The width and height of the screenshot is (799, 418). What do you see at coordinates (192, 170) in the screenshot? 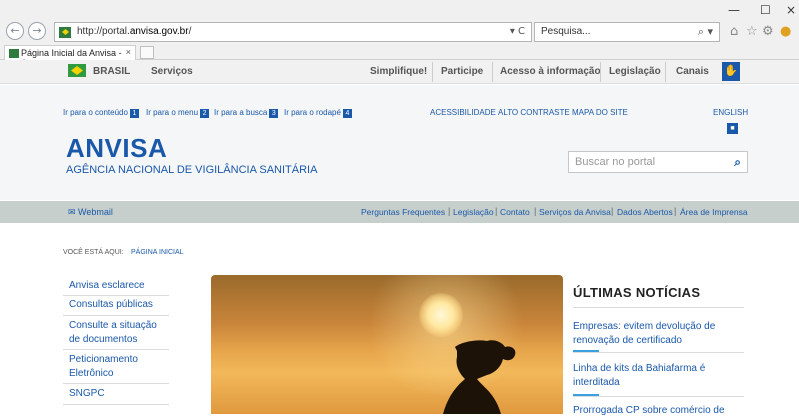
I see `brand-subtitle: AGÊNCIA NACIONAL DE VIGILÂNCIA SANITÁRIA` at bounding box center [192, 170].